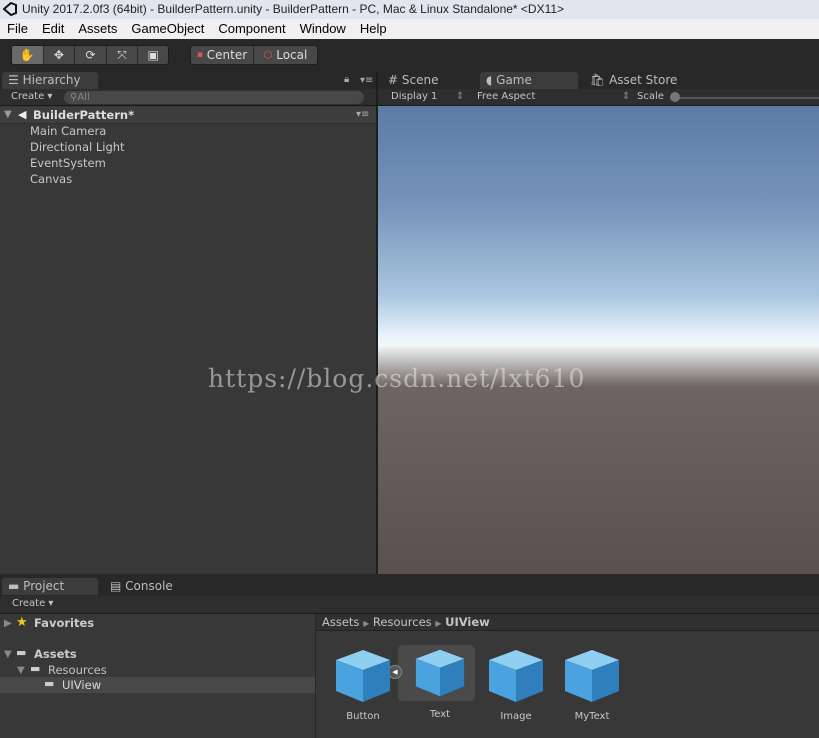 The height and width of the screenshot is (738, 819). What do you see at coordinates (373, 29) in the screenshot?
I see `menu-help: Help` at bounding box center [373, 29].